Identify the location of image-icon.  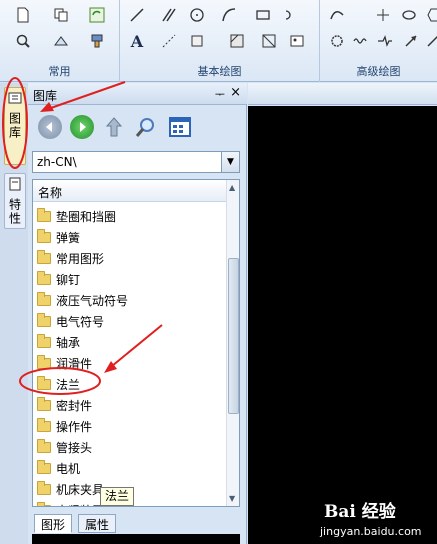
(297, 41).